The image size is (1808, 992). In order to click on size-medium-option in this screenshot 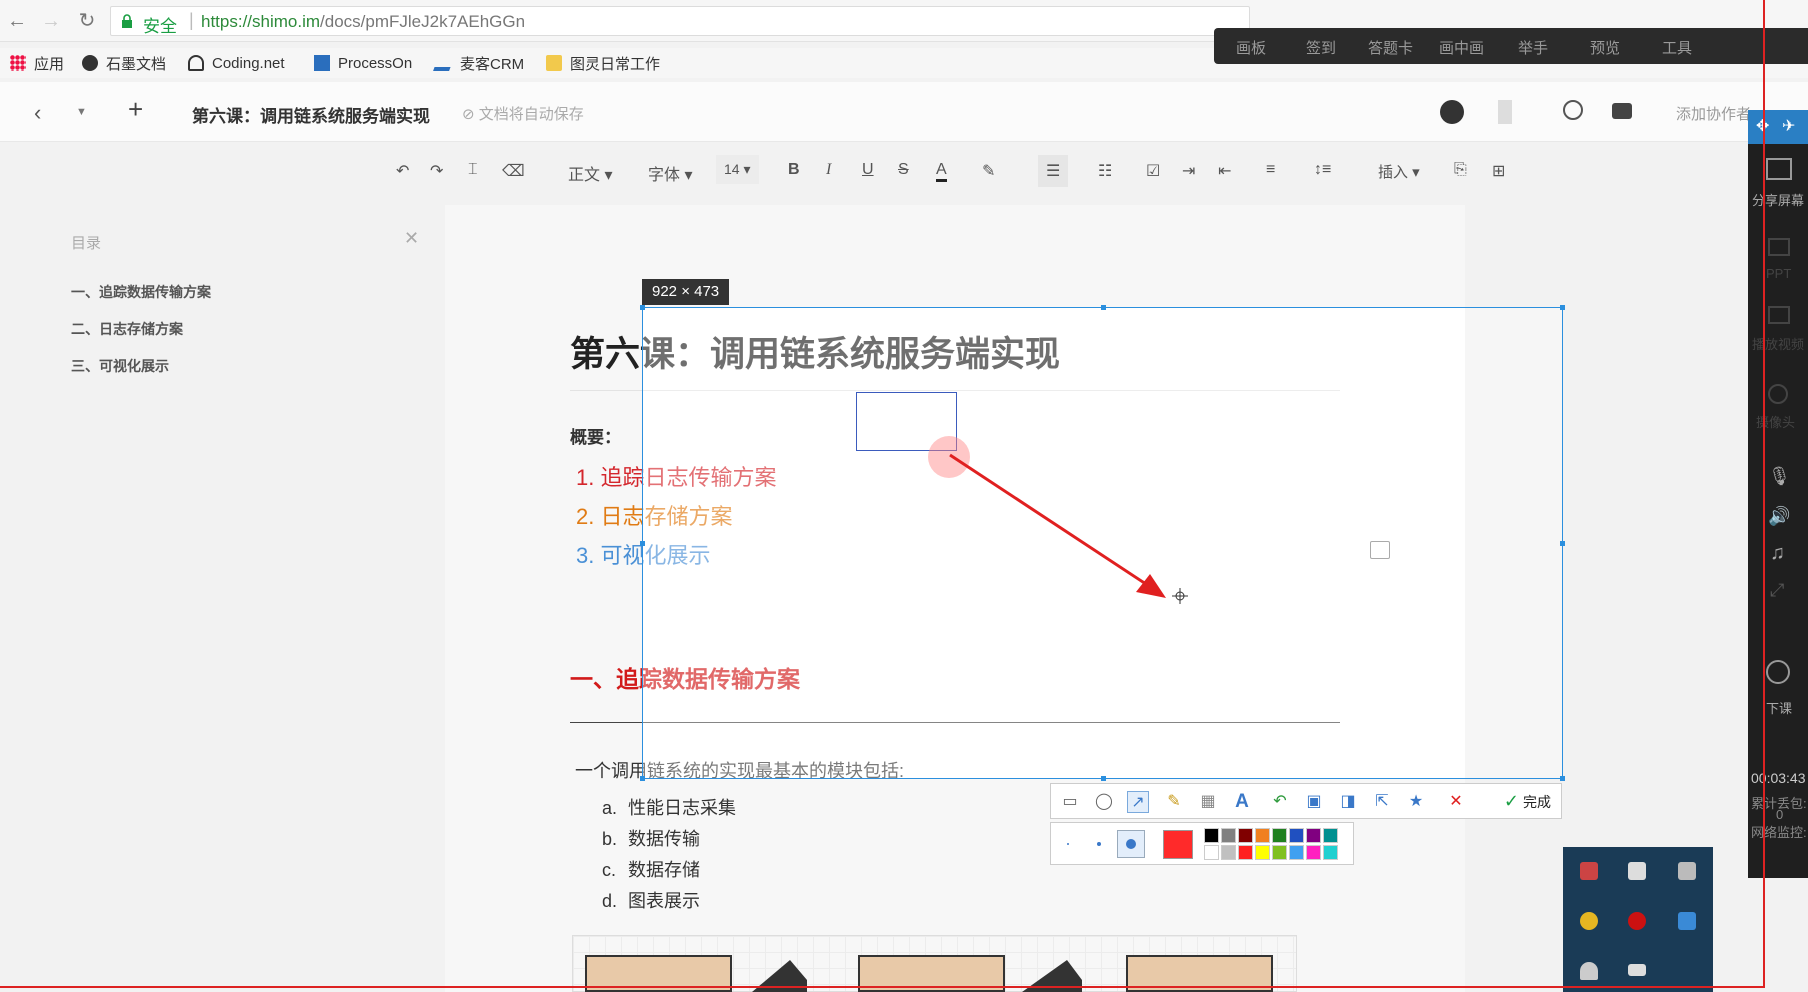, I will do `click(1099, 844)`.